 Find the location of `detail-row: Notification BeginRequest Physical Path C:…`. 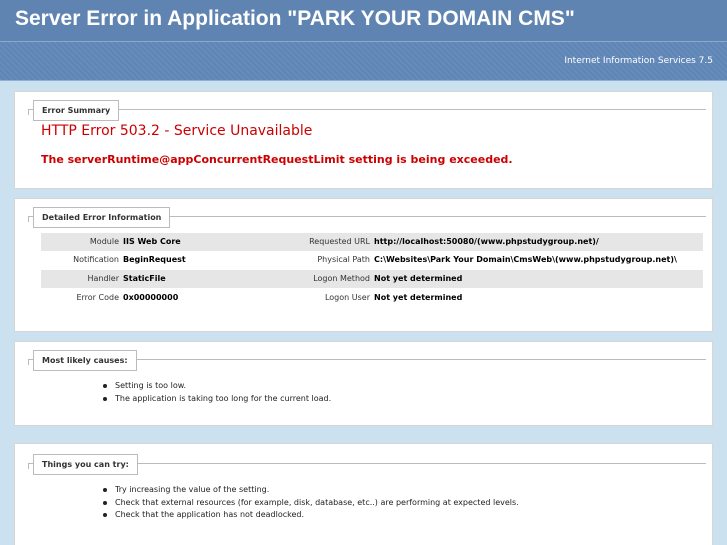

detail-row: Notification BeginRequest Physical Path C:… is located at coordinates (372, 260).